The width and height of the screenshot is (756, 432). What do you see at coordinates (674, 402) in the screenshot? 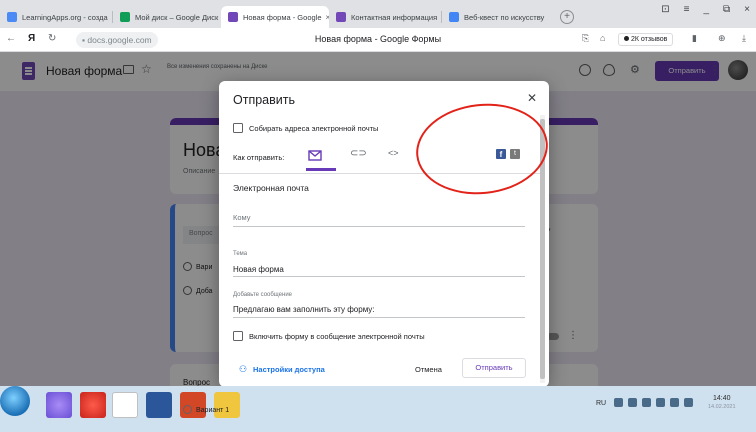
I see `volume-icon` at bounding box center [674, 402].